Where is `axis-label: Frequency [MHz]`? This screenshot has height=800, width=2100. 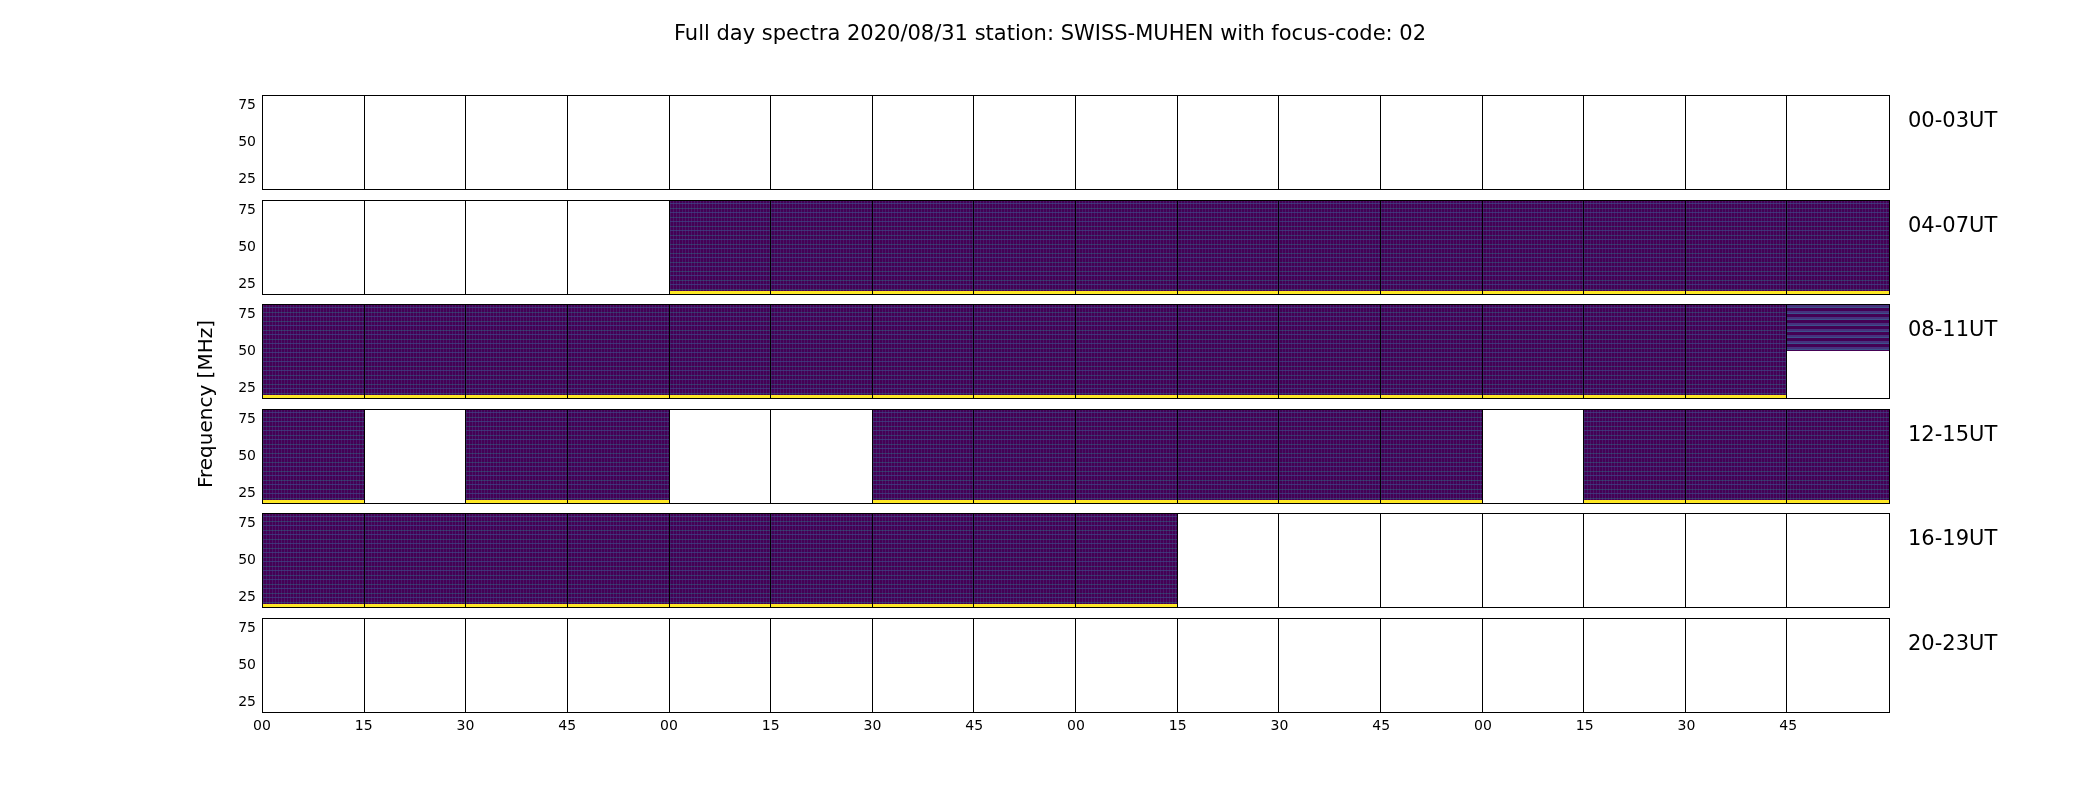 axis-label: Frequency [MHz] is located at coordinates (205, 403).